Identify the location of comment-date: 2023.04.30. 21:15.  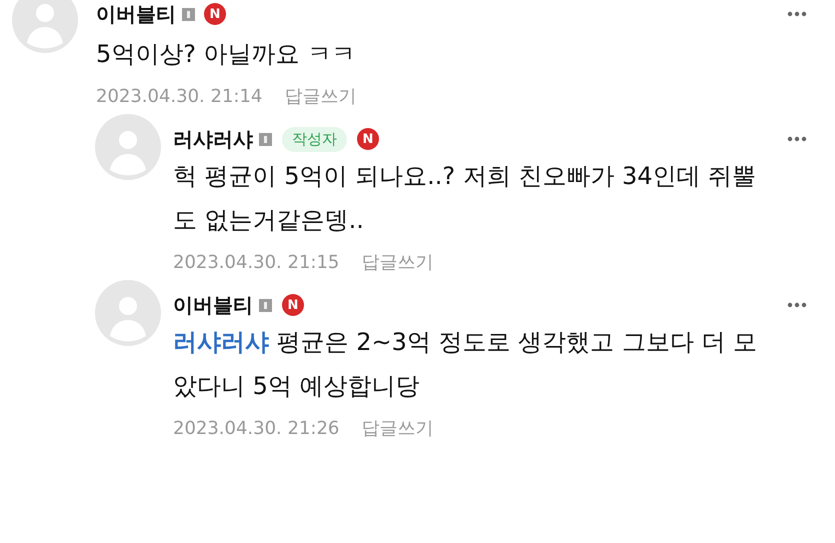
(256, 262).